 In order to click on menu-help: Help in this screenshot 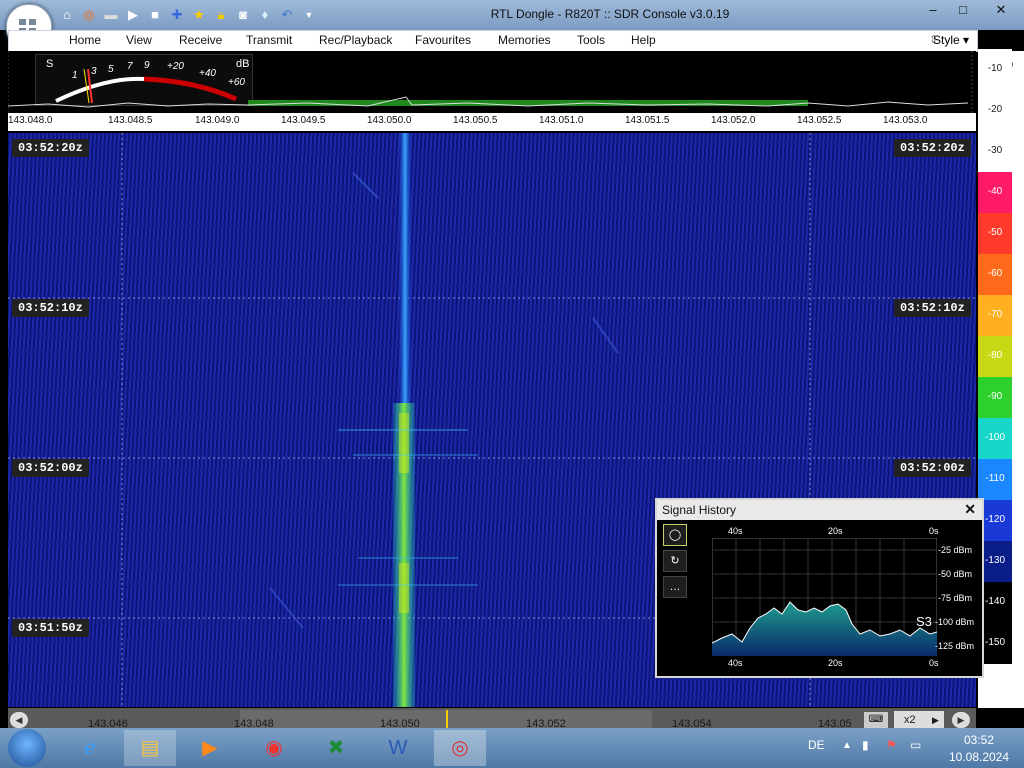, I will do `click(643, 40)`.